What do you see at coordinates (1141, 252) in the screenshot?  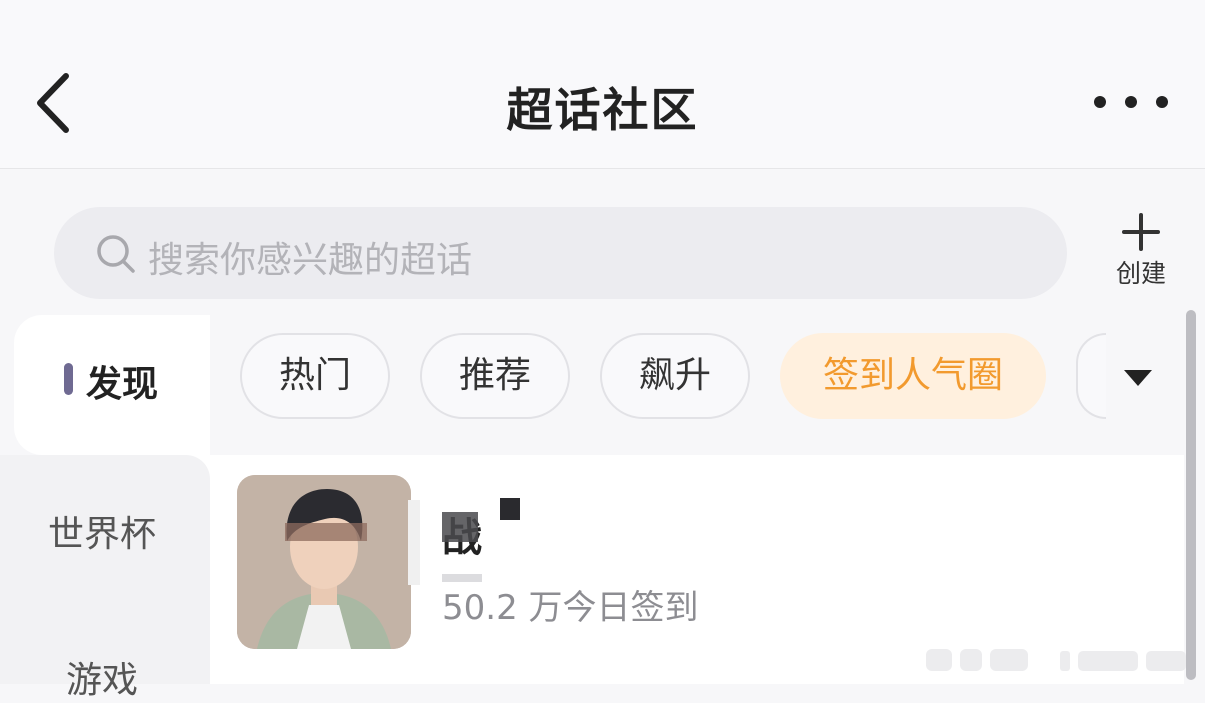 I see `create-button: 创建` at bounding box center [1141, 252].